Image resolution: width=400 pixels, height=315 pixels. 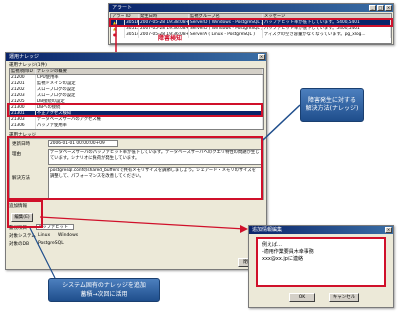 I want to click on edit-to-dialog-arrow, so click(x=143, y=224).